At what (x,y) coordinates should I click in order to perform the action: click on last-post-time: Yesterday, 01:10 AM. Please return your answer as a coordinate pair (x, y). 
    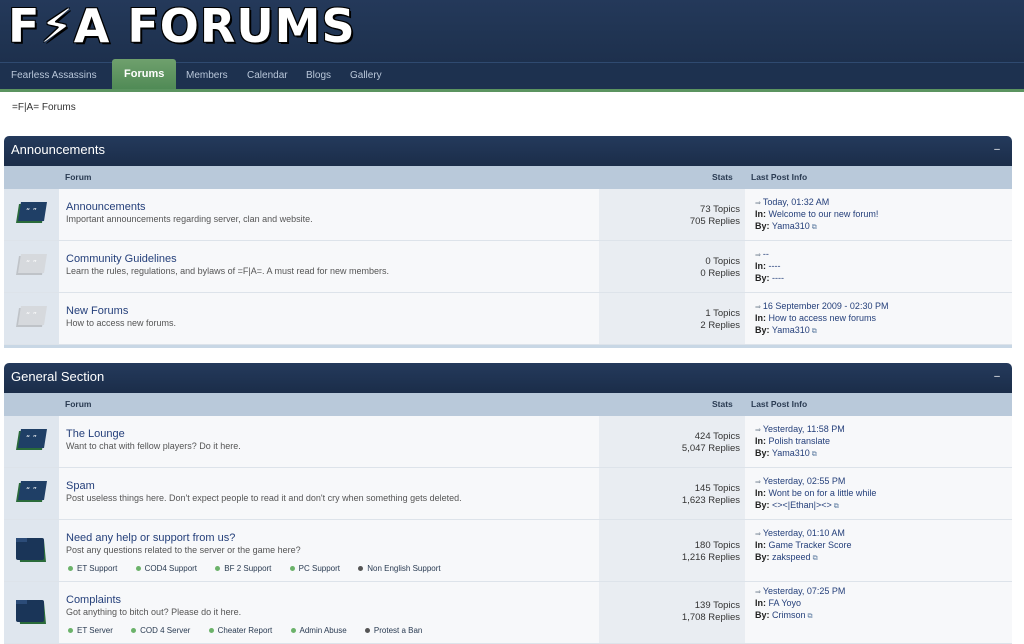
    Looking at the image, I should click on (804, 533).